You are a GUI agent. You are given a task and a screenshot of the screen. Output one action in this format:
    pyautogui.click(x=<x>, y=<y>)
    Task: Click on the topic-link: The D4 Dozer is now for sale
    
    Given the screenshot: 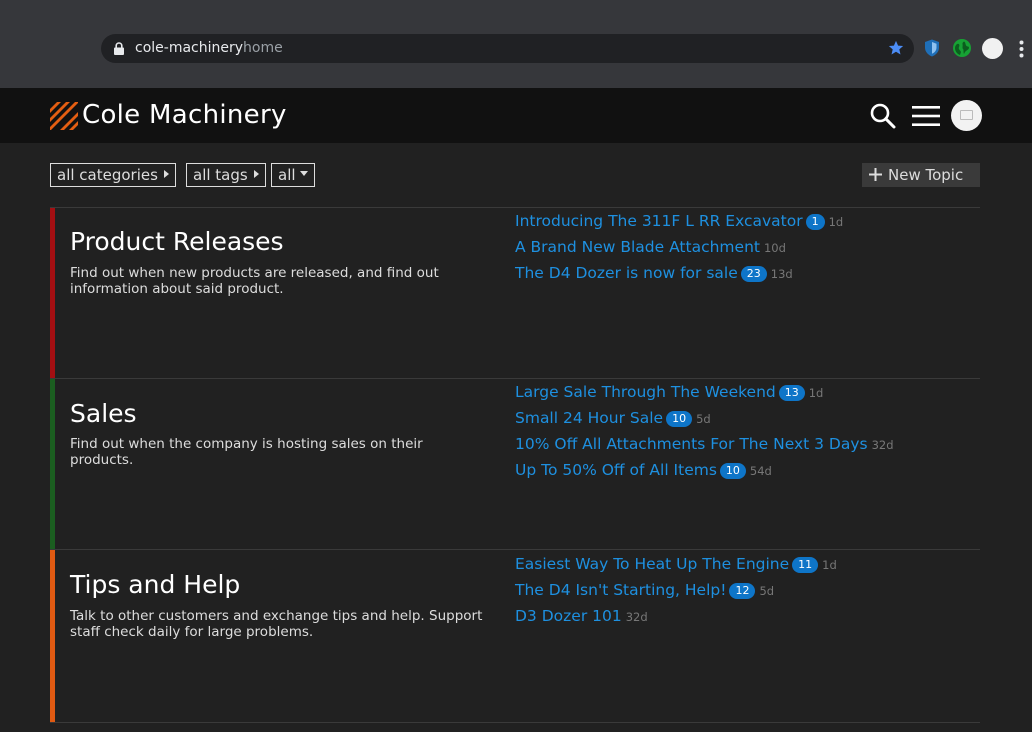 What is the action you would take?
    pyautogui.click(x=626, y=273)
    